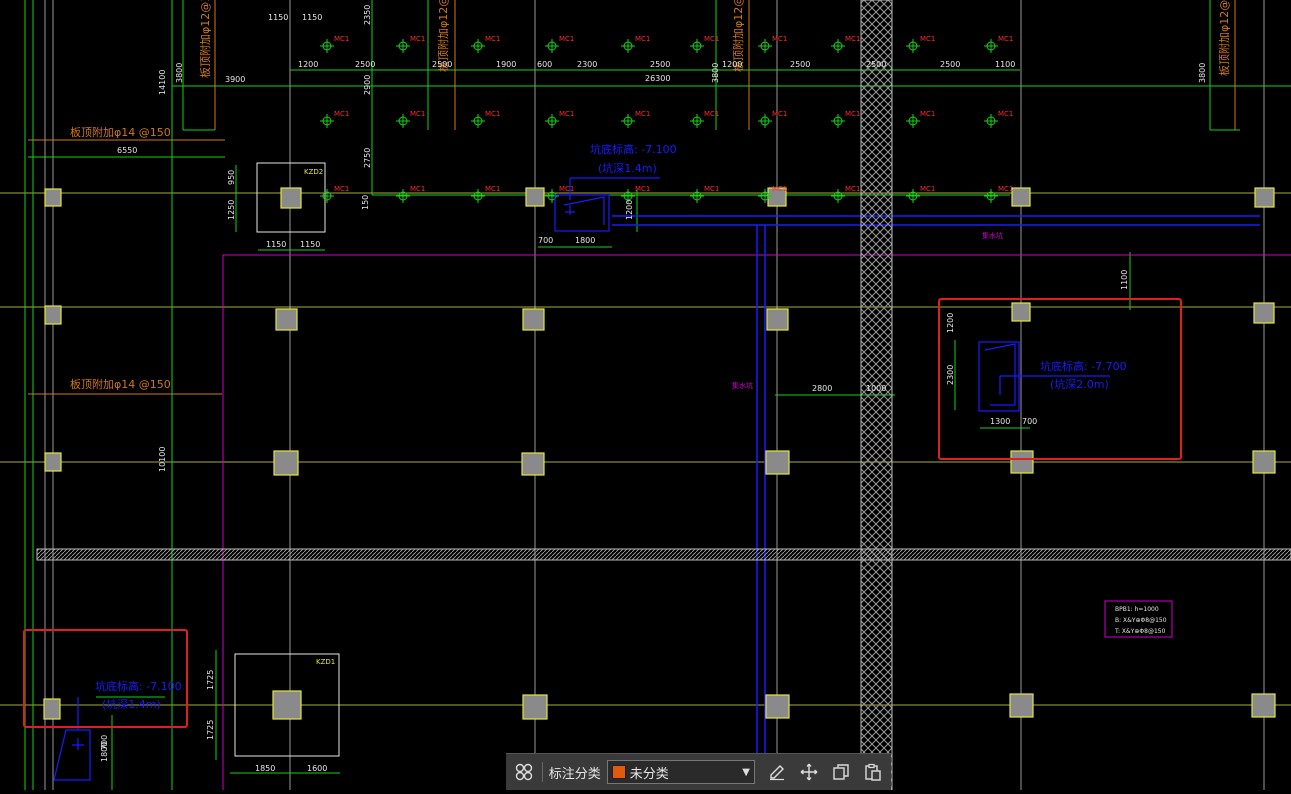 The image size is (1291, 794). Describe the element at coordinates (1005, 64) in the screenshot. I see `dim-1100: 1100` at that location.